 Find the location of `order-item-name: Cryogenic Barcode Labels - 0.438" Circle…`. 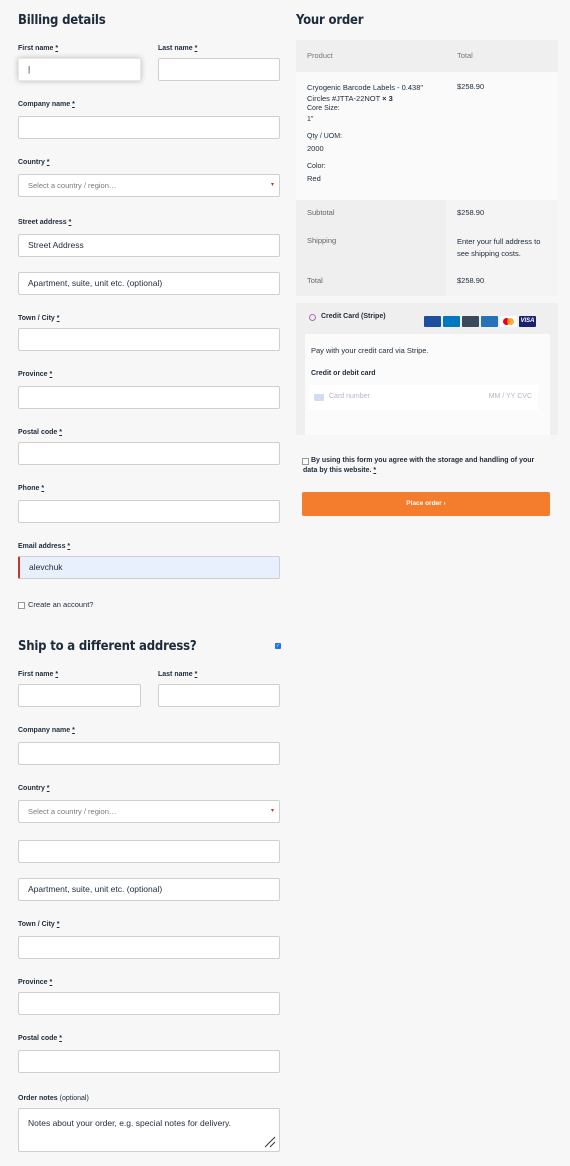

order-item-name: Cryogenic Barcode Labels - 0.438" Circle… is located at coordinates (365, 93).